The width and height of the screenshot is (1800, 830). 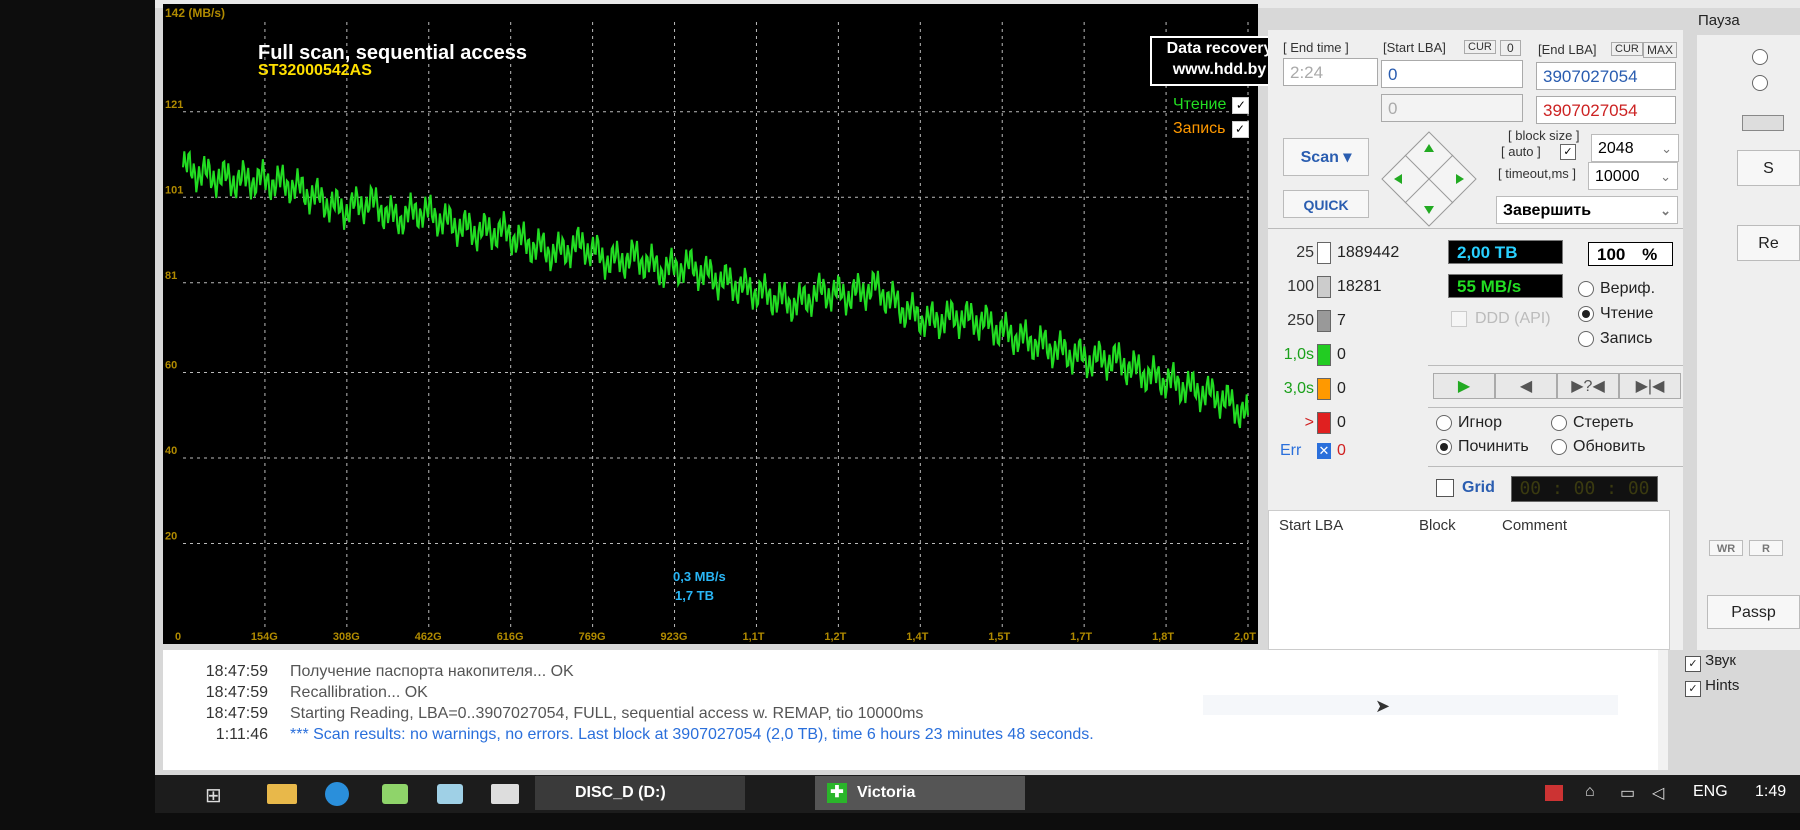 What do you see at coordinates (1568, 152) in the screenshot?
I see `auto-checkbox: ✓` at bounding box center [1568, 152].